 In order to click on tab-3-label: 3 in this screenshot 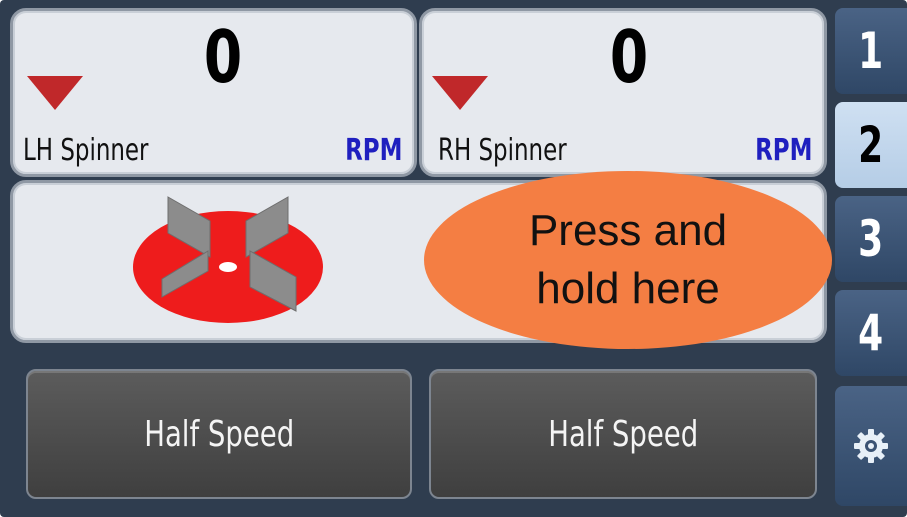, I will do `click(871, 239)`.